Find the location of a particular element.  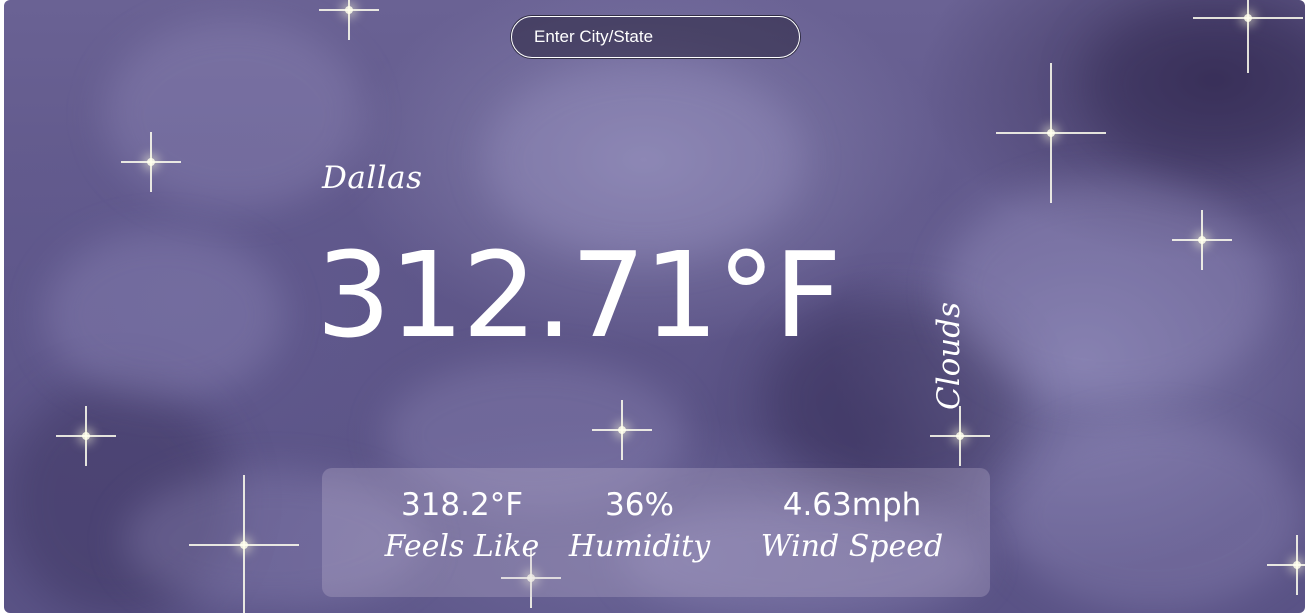

humidity-value: 36% is located at coordinates (639, 505).